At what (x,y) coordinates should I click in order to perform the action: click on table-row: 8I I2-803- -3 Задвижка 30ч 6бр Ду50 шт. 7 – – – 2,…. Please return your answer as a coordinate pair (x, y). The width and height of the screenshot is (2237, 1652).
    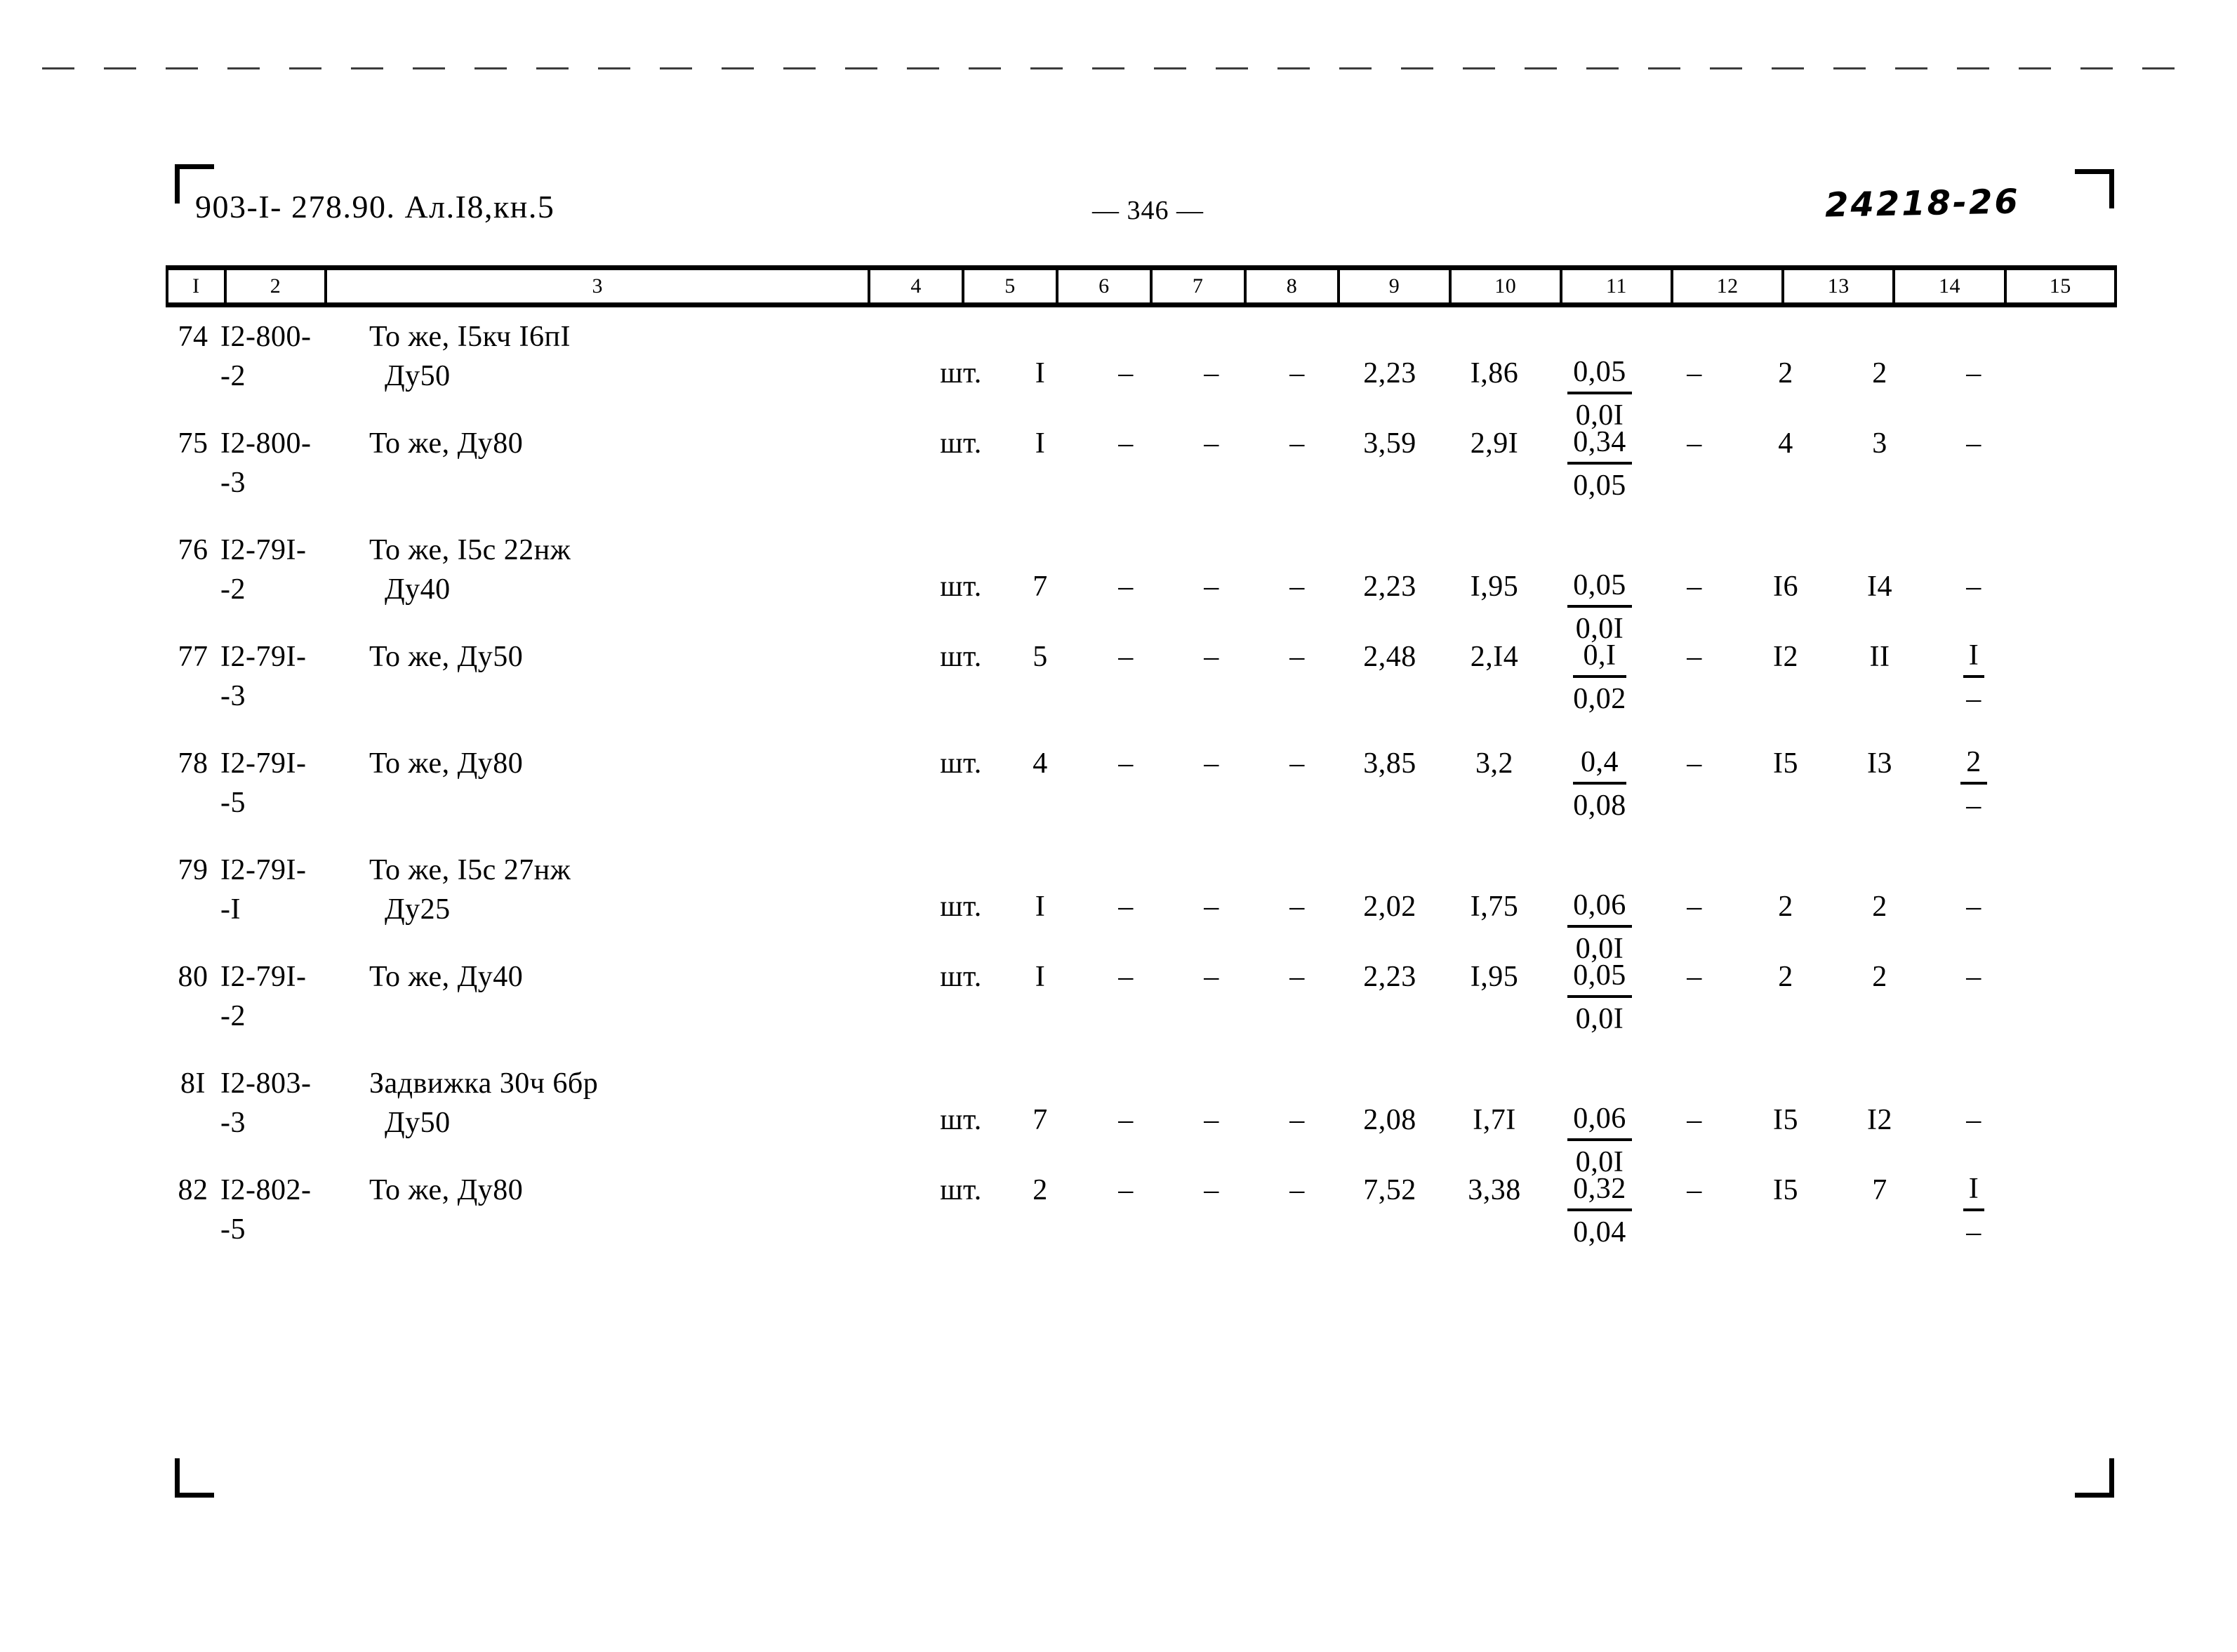
    Looking at the image, I should click on (1142, 1121).